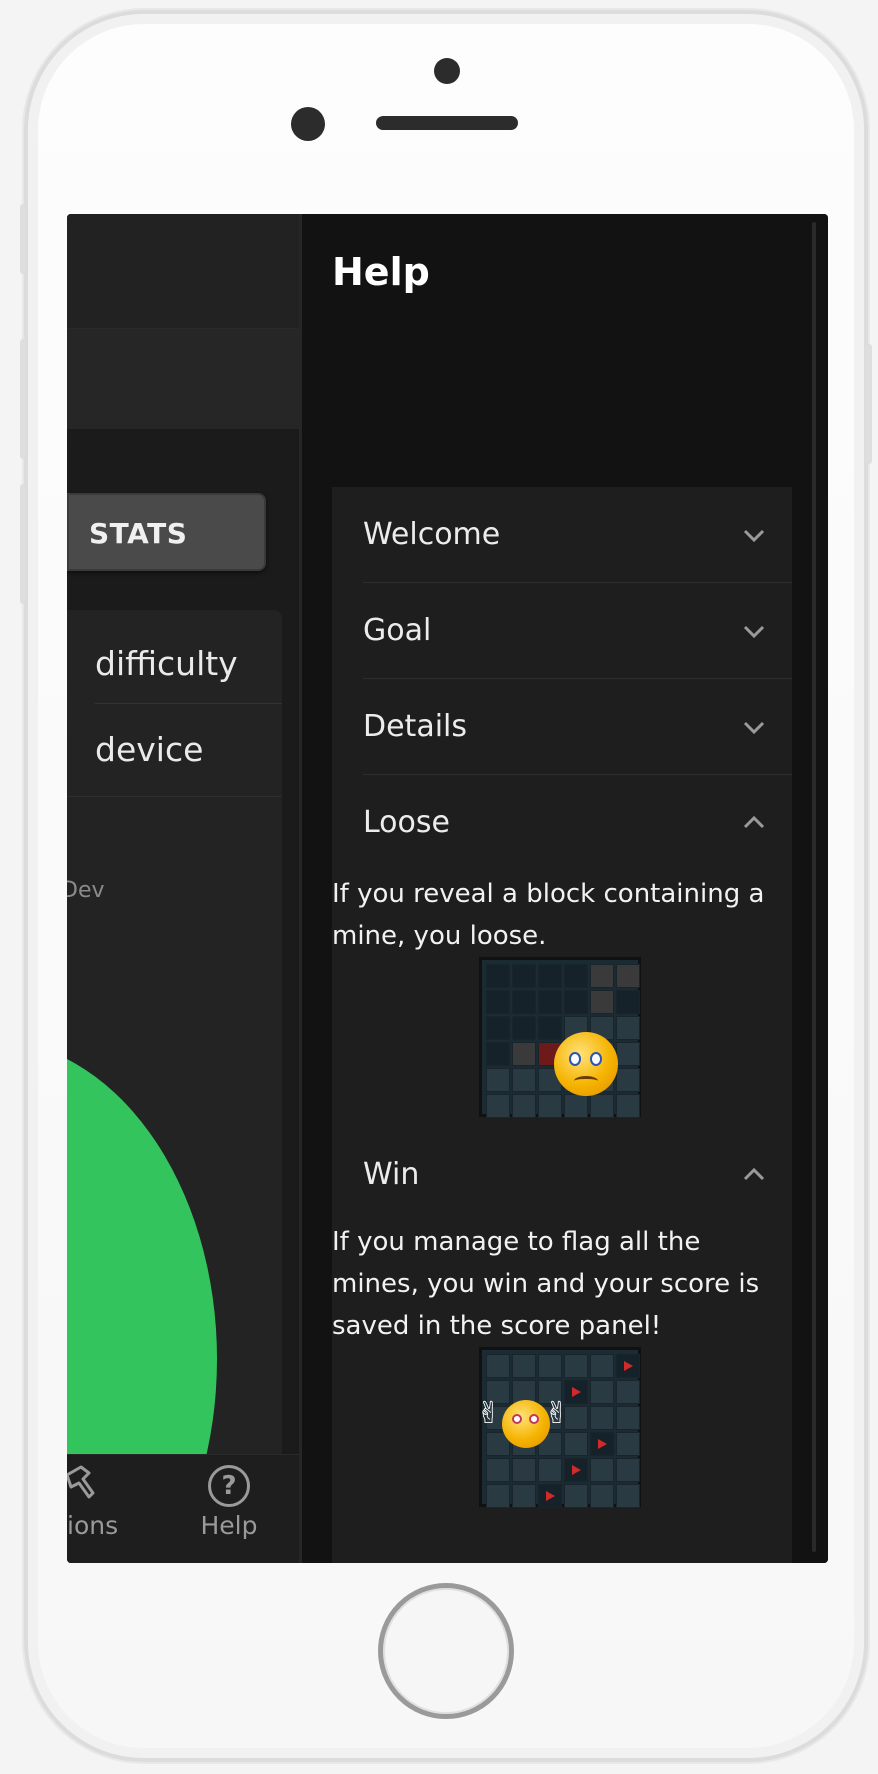 Image resolution: width=878 pixels, height=1774 pixels. What do you see at coordinates (166, 532) in the screenshot?
I see `stats-button: STATS` at bounding box center [166, 532].